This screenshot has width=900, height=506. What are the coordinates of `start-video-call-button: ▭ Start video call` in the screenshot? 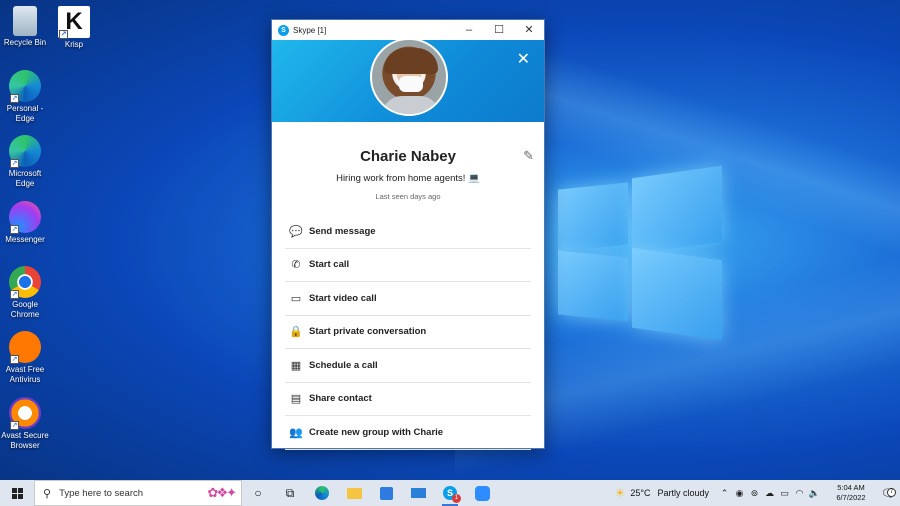 It's located at (408, 299).